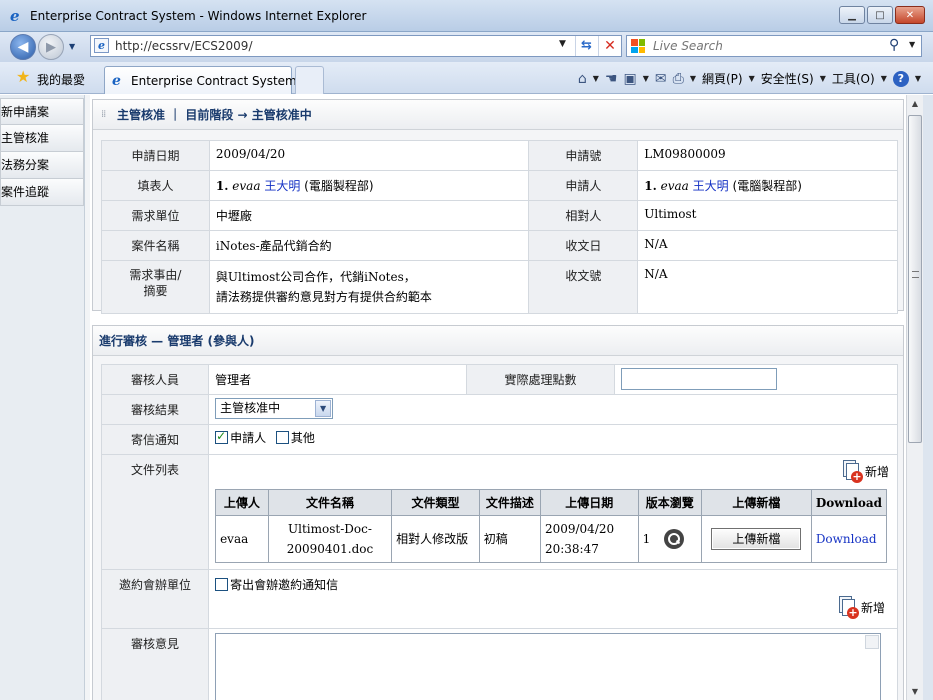  What do you see at coordinates (498, 115) in the screenshot?
I see `approval-panel-header: ⁞⁞ 主管核准 ｜ 目前階段 → 主管核准中` at bounding box center [498, 115].